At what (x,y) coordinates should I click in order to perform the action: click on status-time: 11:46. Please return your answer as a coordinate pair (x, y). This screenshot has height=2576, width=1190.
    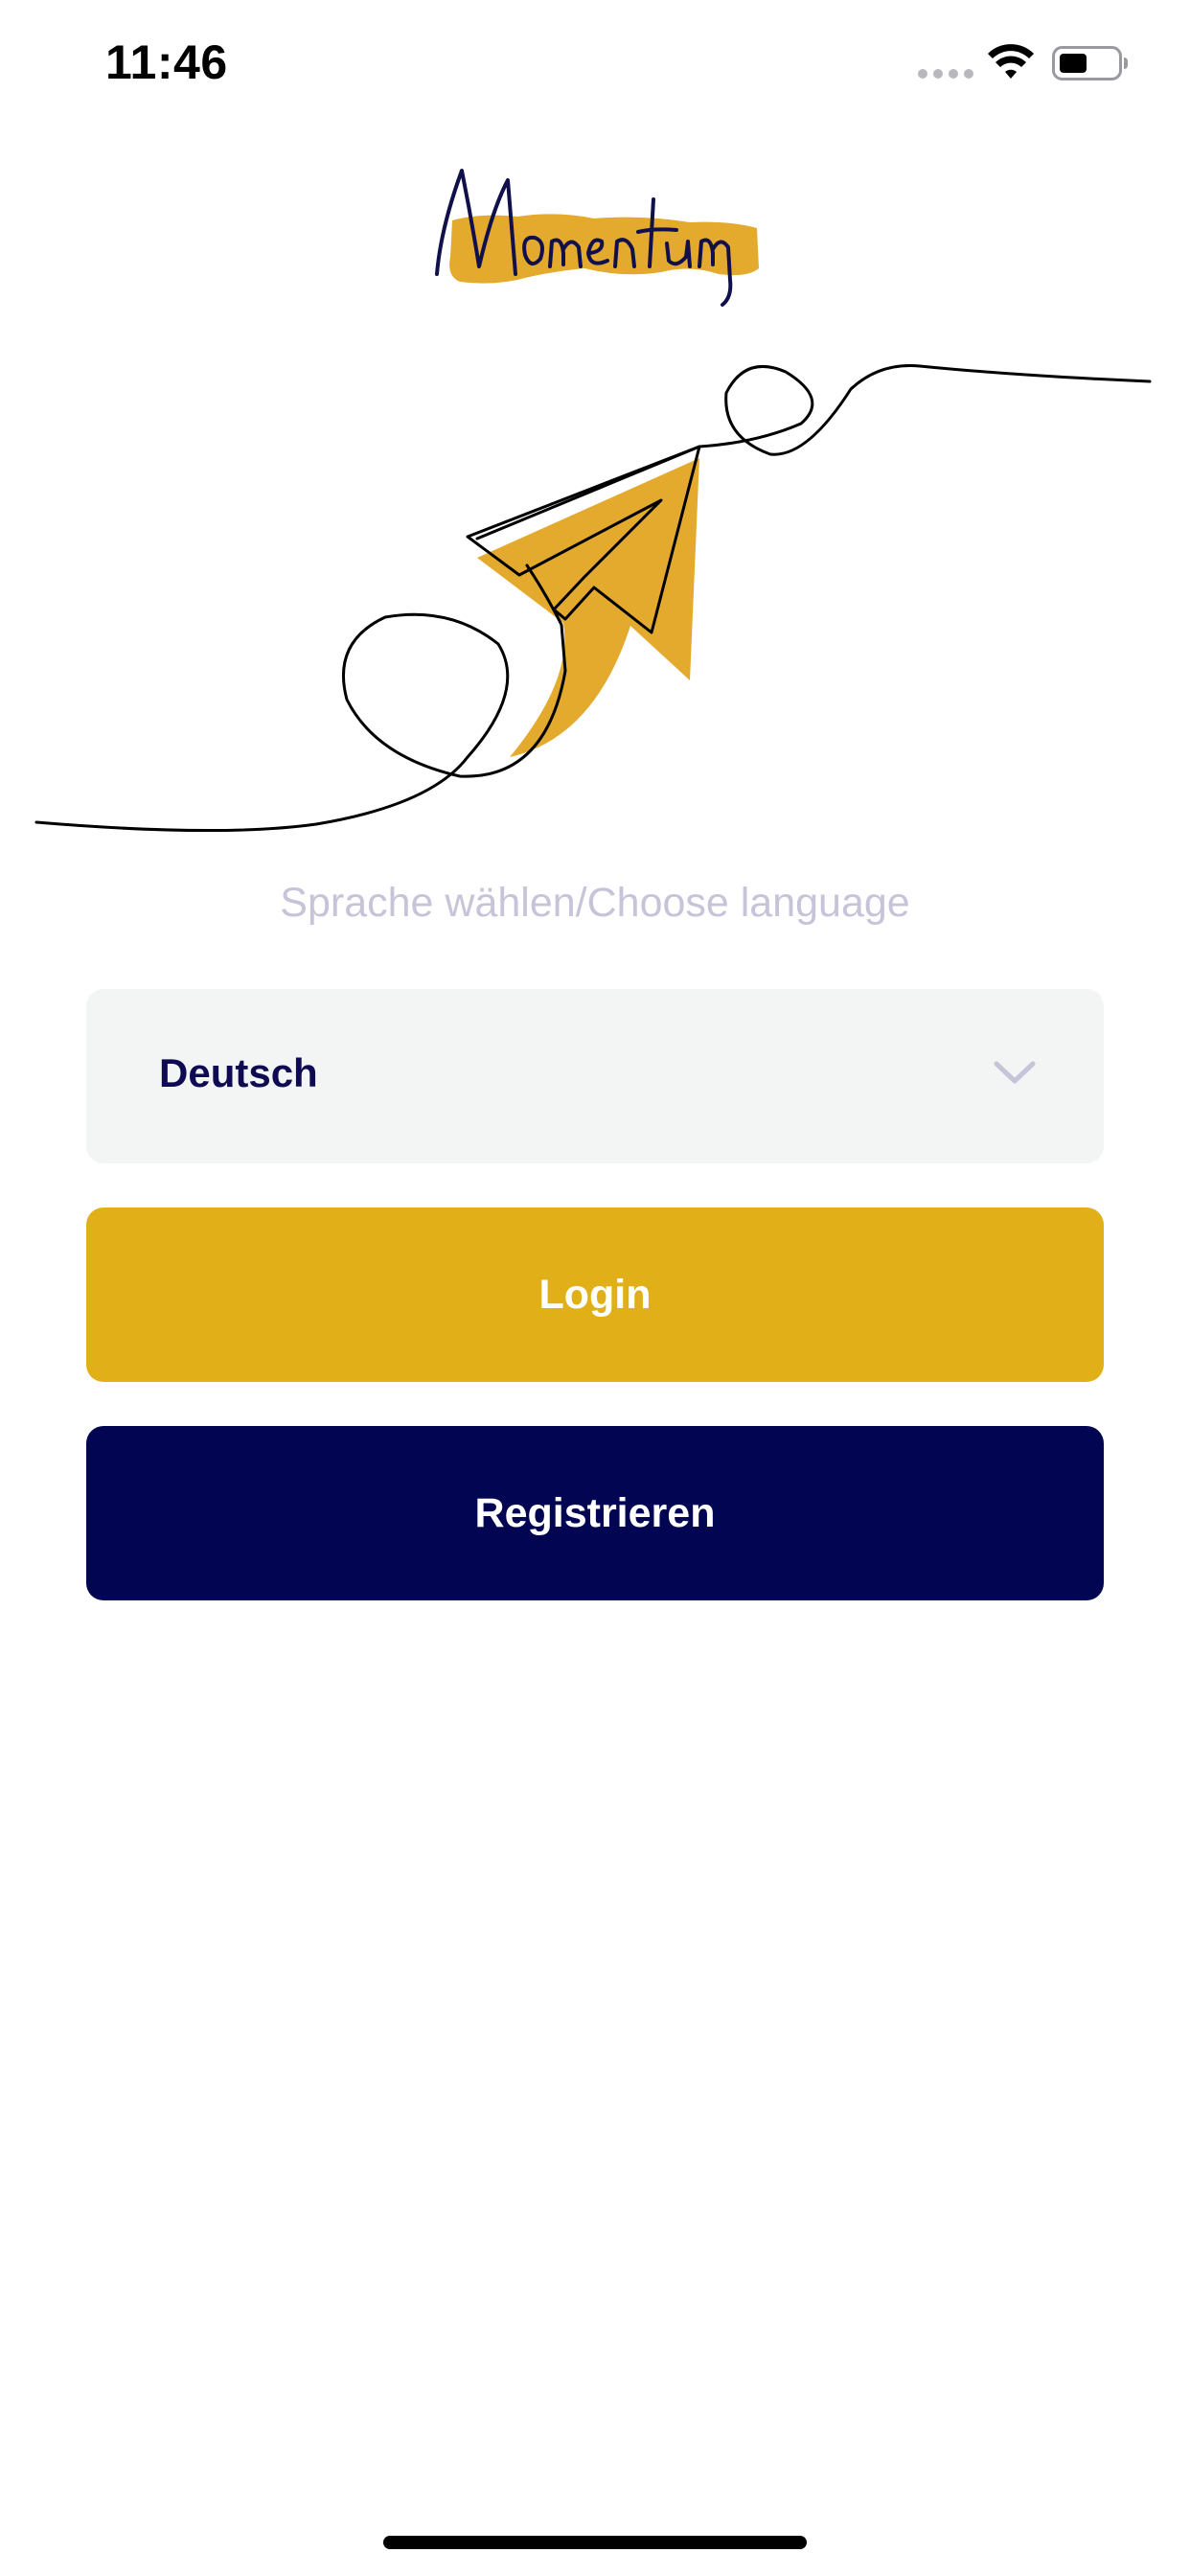
    Looking at the image, I should click on (167, 62).